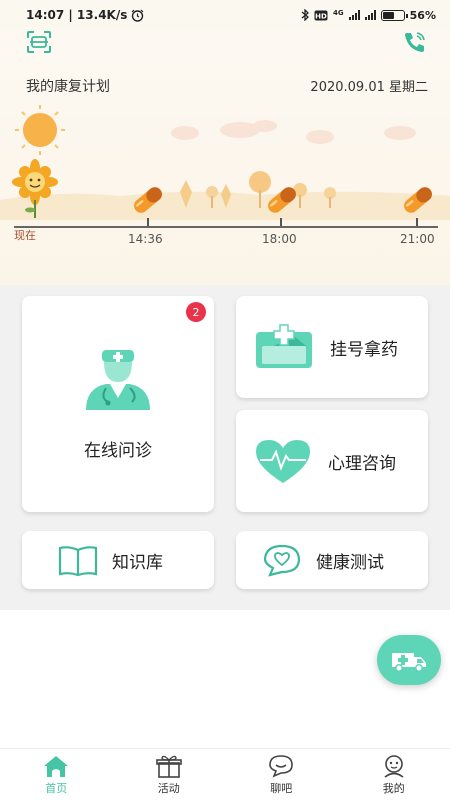 The height and width of the screenshot is (800, 450). I want to click on nav-item-home: 首页, so click(56, 774).